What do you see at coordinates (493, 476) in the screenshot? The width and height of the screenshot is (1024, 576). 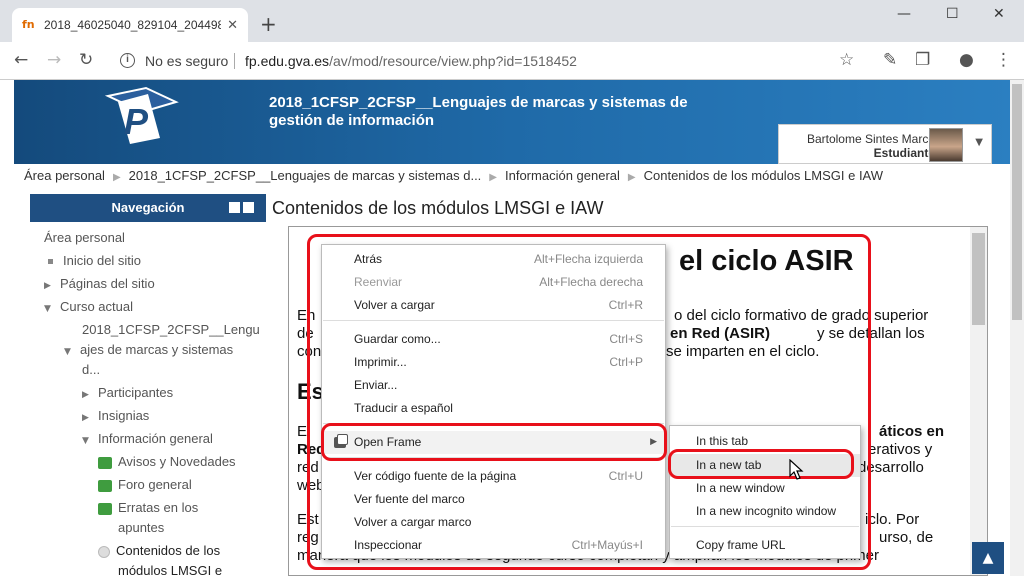 I see `menu-item-ver-codigo-fuente: Ver código fuente de la página Ctrl+U` at bounding box center [493, 476].